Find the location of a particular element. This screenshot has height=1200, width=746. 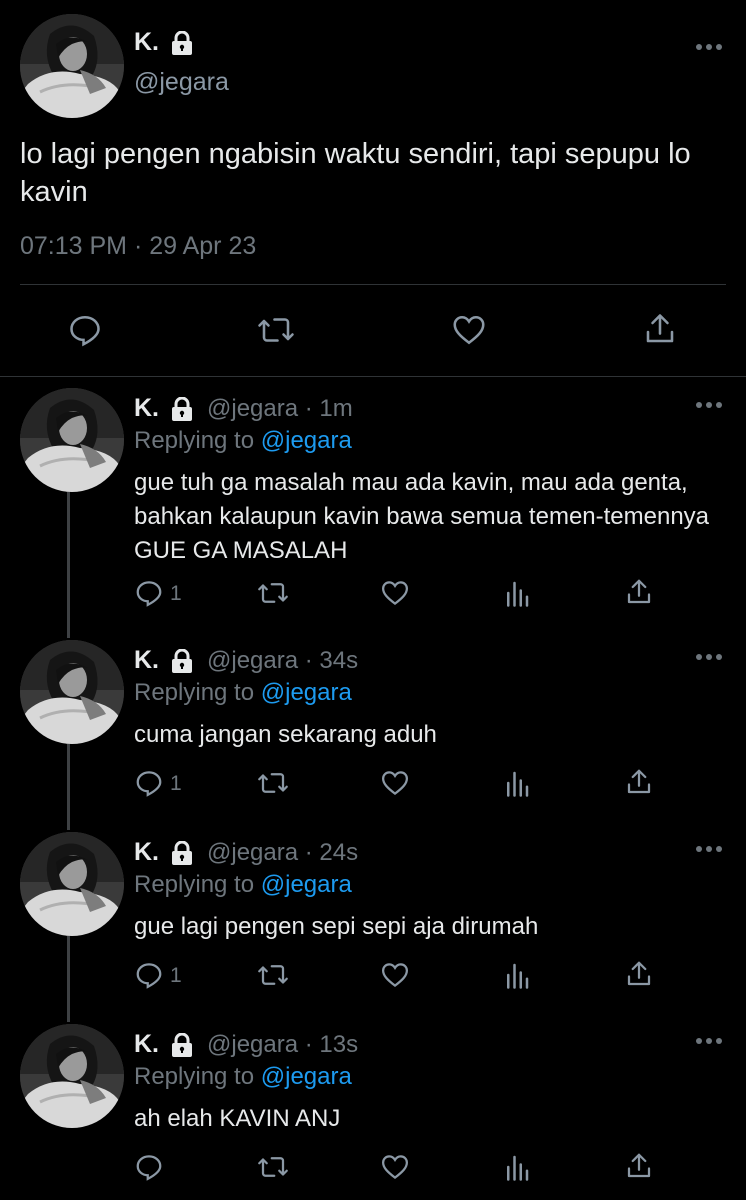

handle: @jegara is located at coordinates (181, 82).